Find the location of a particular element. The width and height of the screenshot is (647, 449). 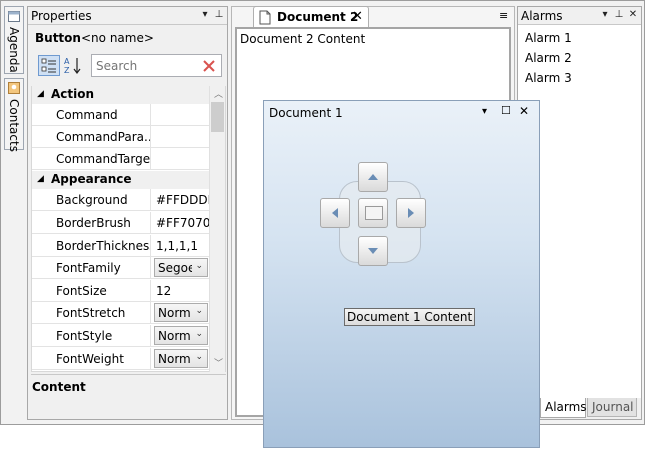

floating-window-titlebar: Document 1 ▾ ☐ ✕ is located at coordinates (401, 112).